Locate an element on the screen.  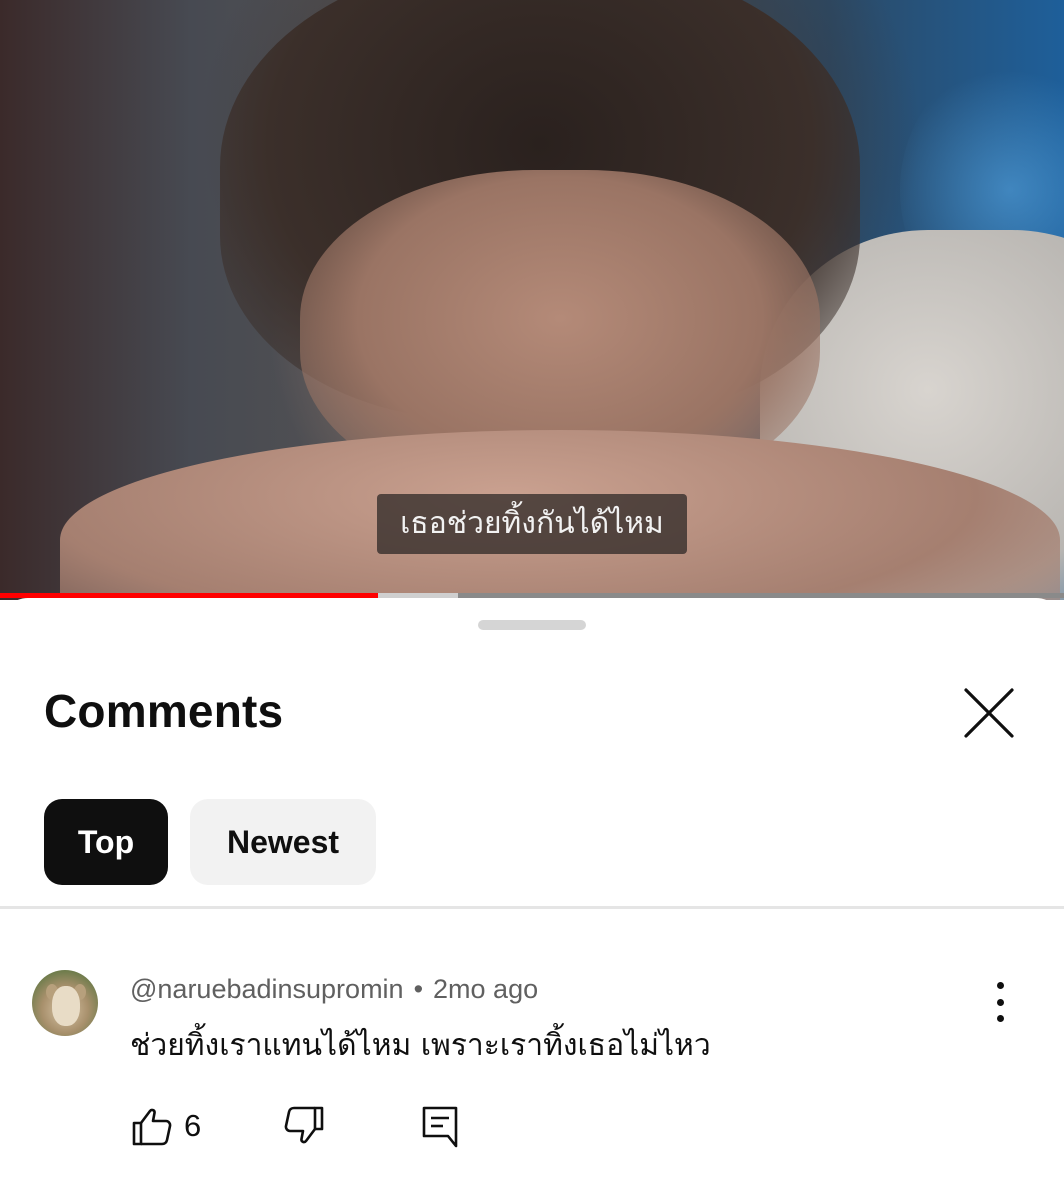
avatar-dog is located at coordinates (66, 1006).